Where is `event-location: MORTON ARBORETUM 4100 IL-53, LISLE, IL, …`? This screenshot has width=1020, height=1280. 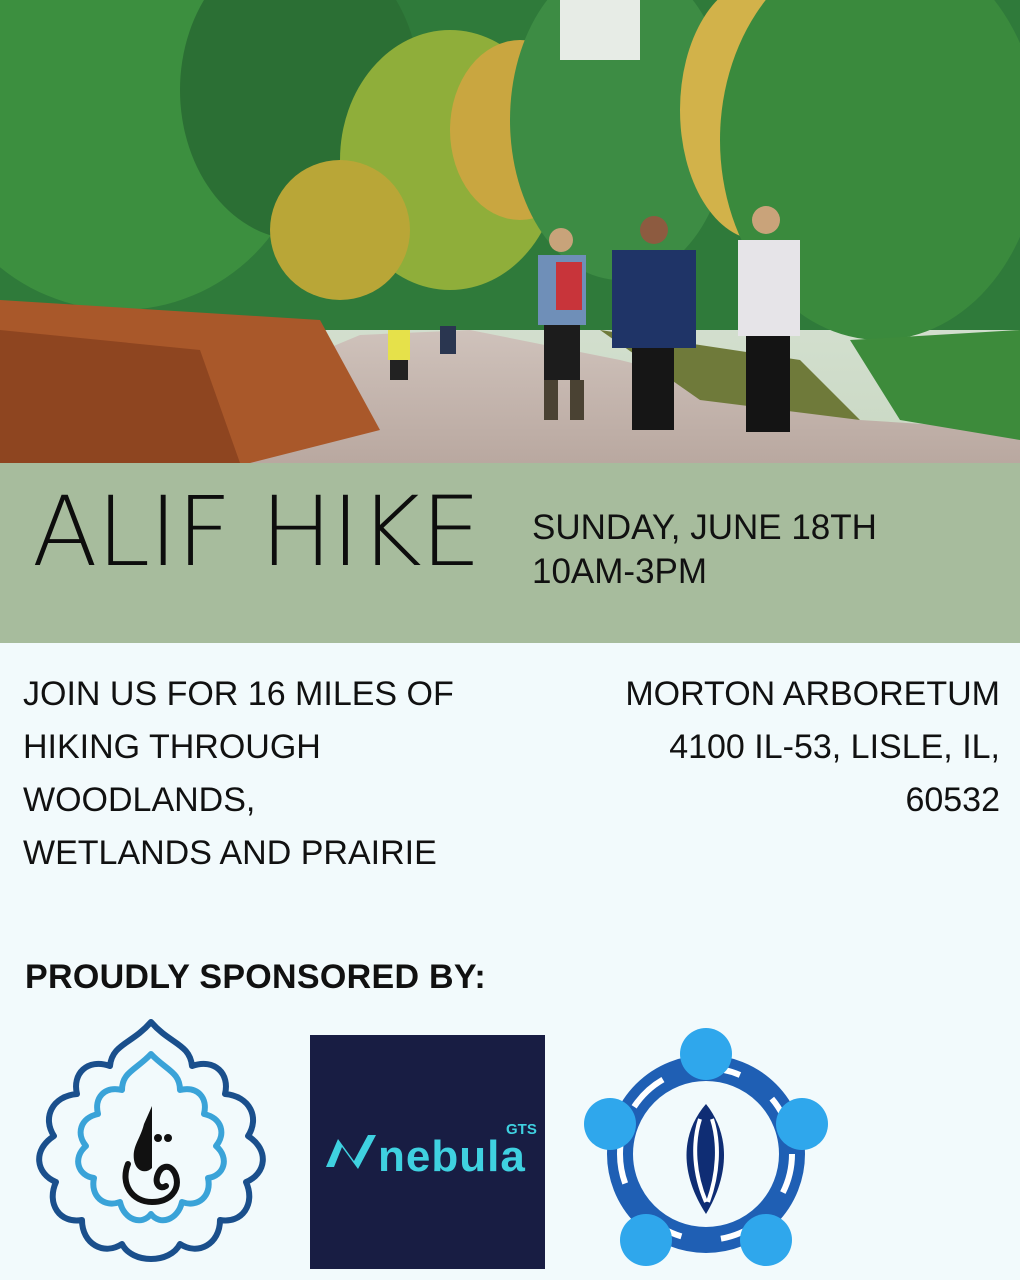
event-location: MORTON ARBORETUM 4100 IL-53, LISLE, IL, … is located at coordinates (780, 747).